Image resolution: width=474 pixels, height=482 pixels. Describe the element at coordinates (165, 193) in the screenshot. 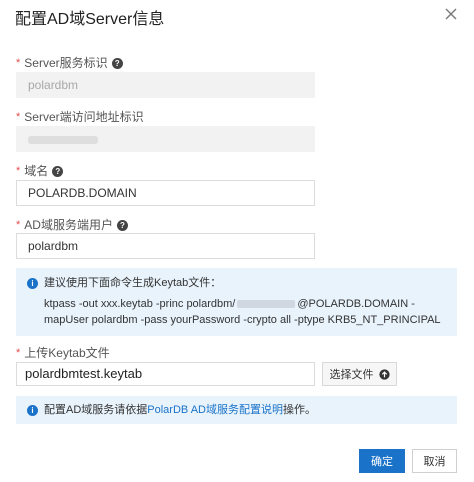

I see `domain-input: POLARDB.DOMAIN` at that location.